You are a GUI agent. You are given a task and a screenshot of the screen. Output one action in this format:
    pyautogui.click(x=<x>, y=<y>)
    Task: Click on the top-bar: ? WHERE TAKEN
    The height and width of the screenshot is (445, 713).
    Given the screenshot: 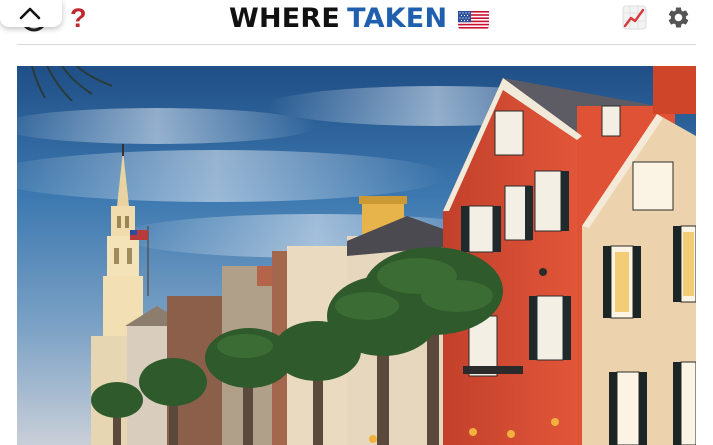 What is the action you would take?
    pyautogui.click(x=356, y=22)
    